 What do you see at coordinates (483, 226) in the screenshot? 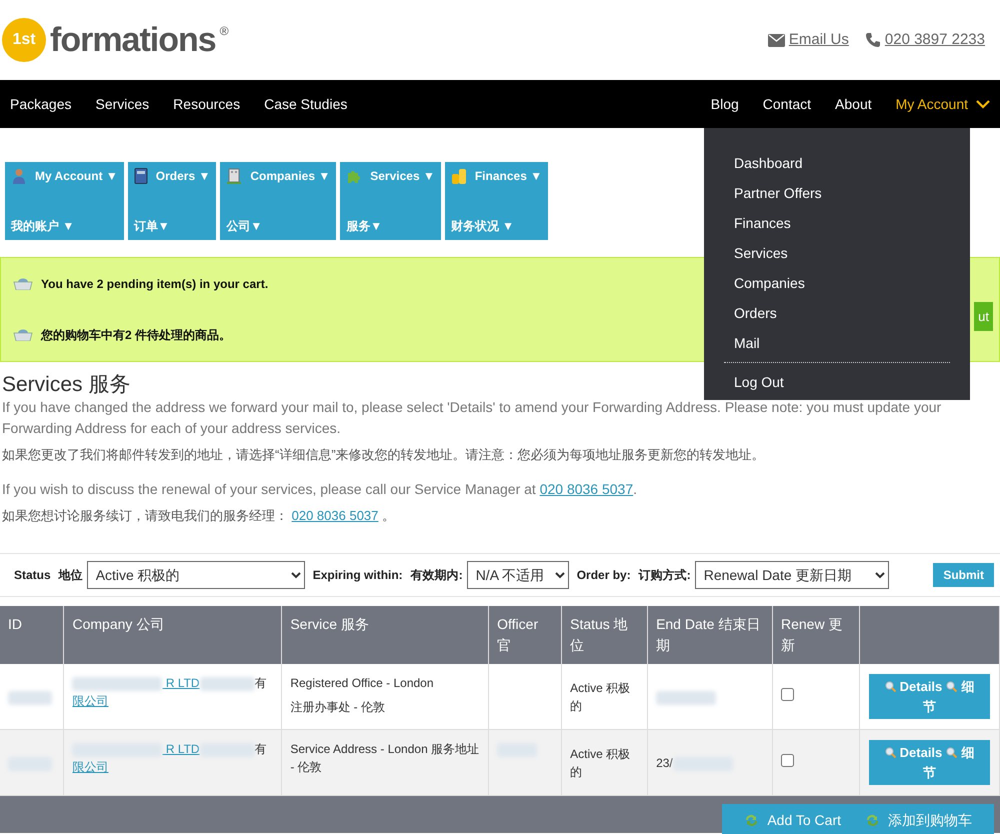
I see `tab-label: 财务状况 ▼` at bounding box center [483, 226].